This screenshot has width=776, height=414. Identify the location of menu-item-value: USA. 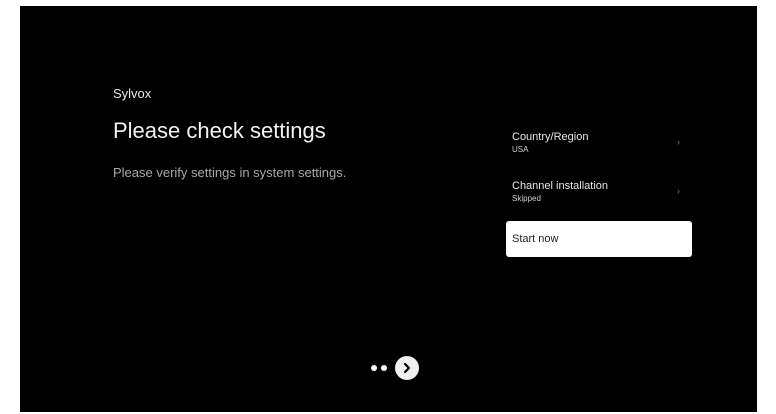
(520, 149).